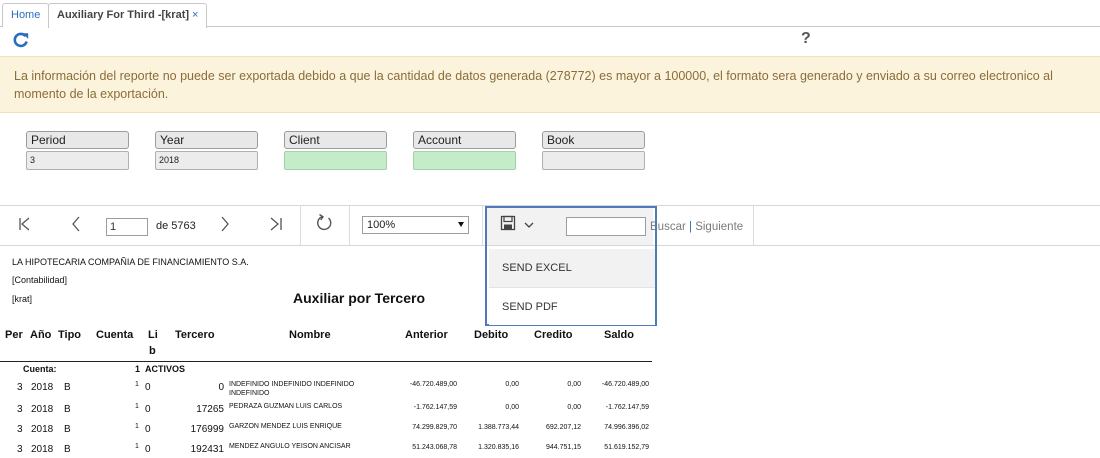 This screenshot has height=458, width=1100. I want to click on header-rule, so click(326, 361).